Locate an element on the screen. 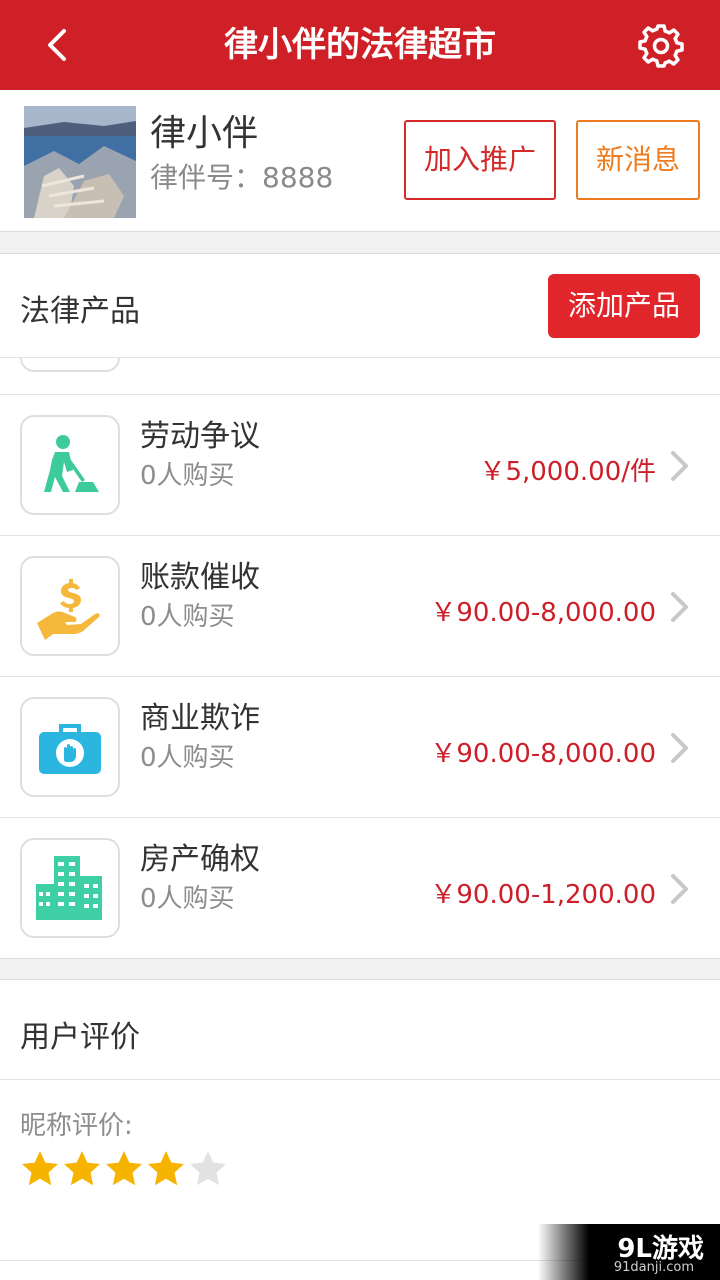 The image size is (720, 1280). profile-id: 律伴号：8888 is located at coordinates (242, 177).